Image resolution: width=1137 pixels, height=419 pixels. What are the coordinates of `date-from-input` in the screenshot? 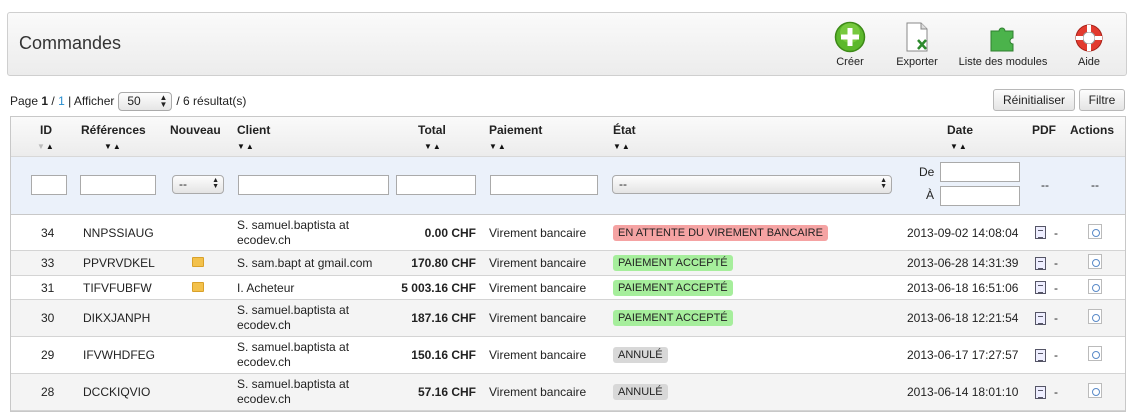 It's located at (980, 172).